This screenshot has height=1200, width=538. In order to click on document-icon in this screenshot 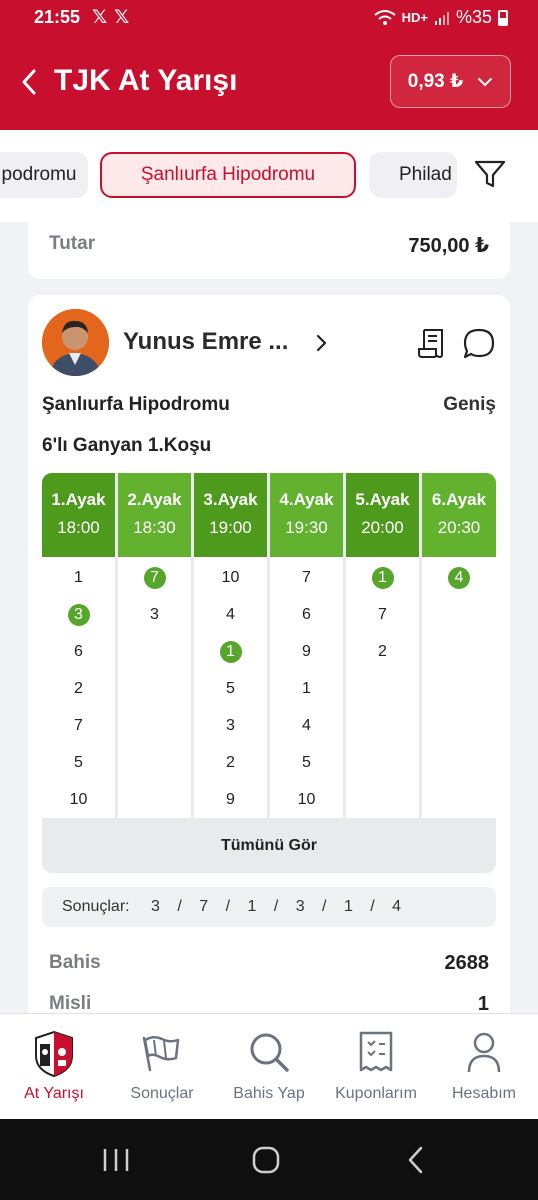, I will do `click(432, 343)`.